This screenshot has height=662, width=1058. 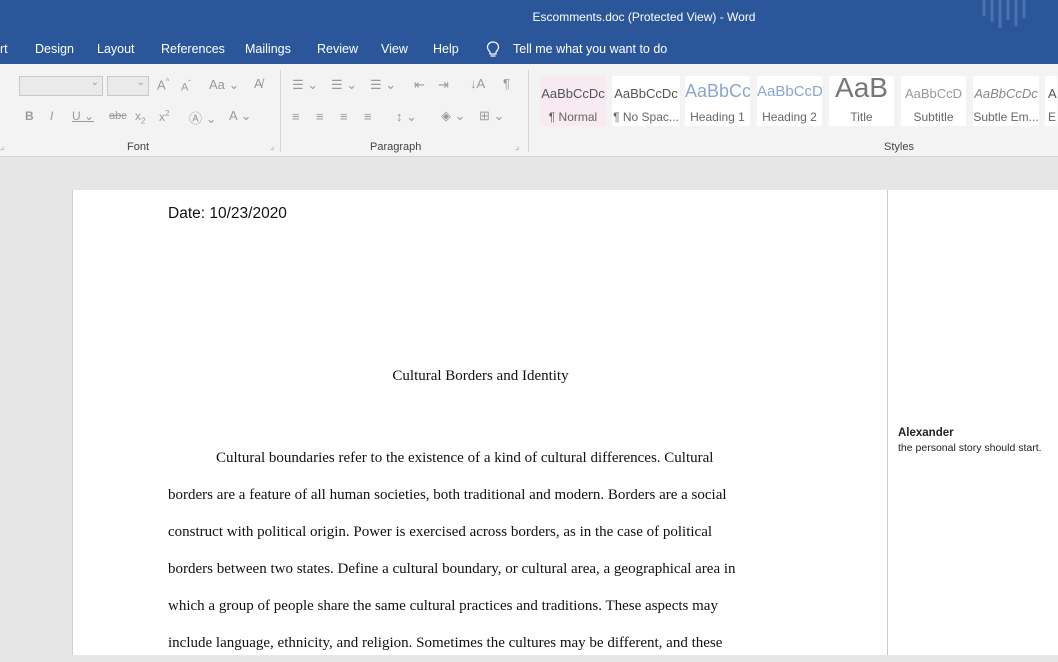 I want to click on underline-icon: U ⌄, so click(x=83, y=116).